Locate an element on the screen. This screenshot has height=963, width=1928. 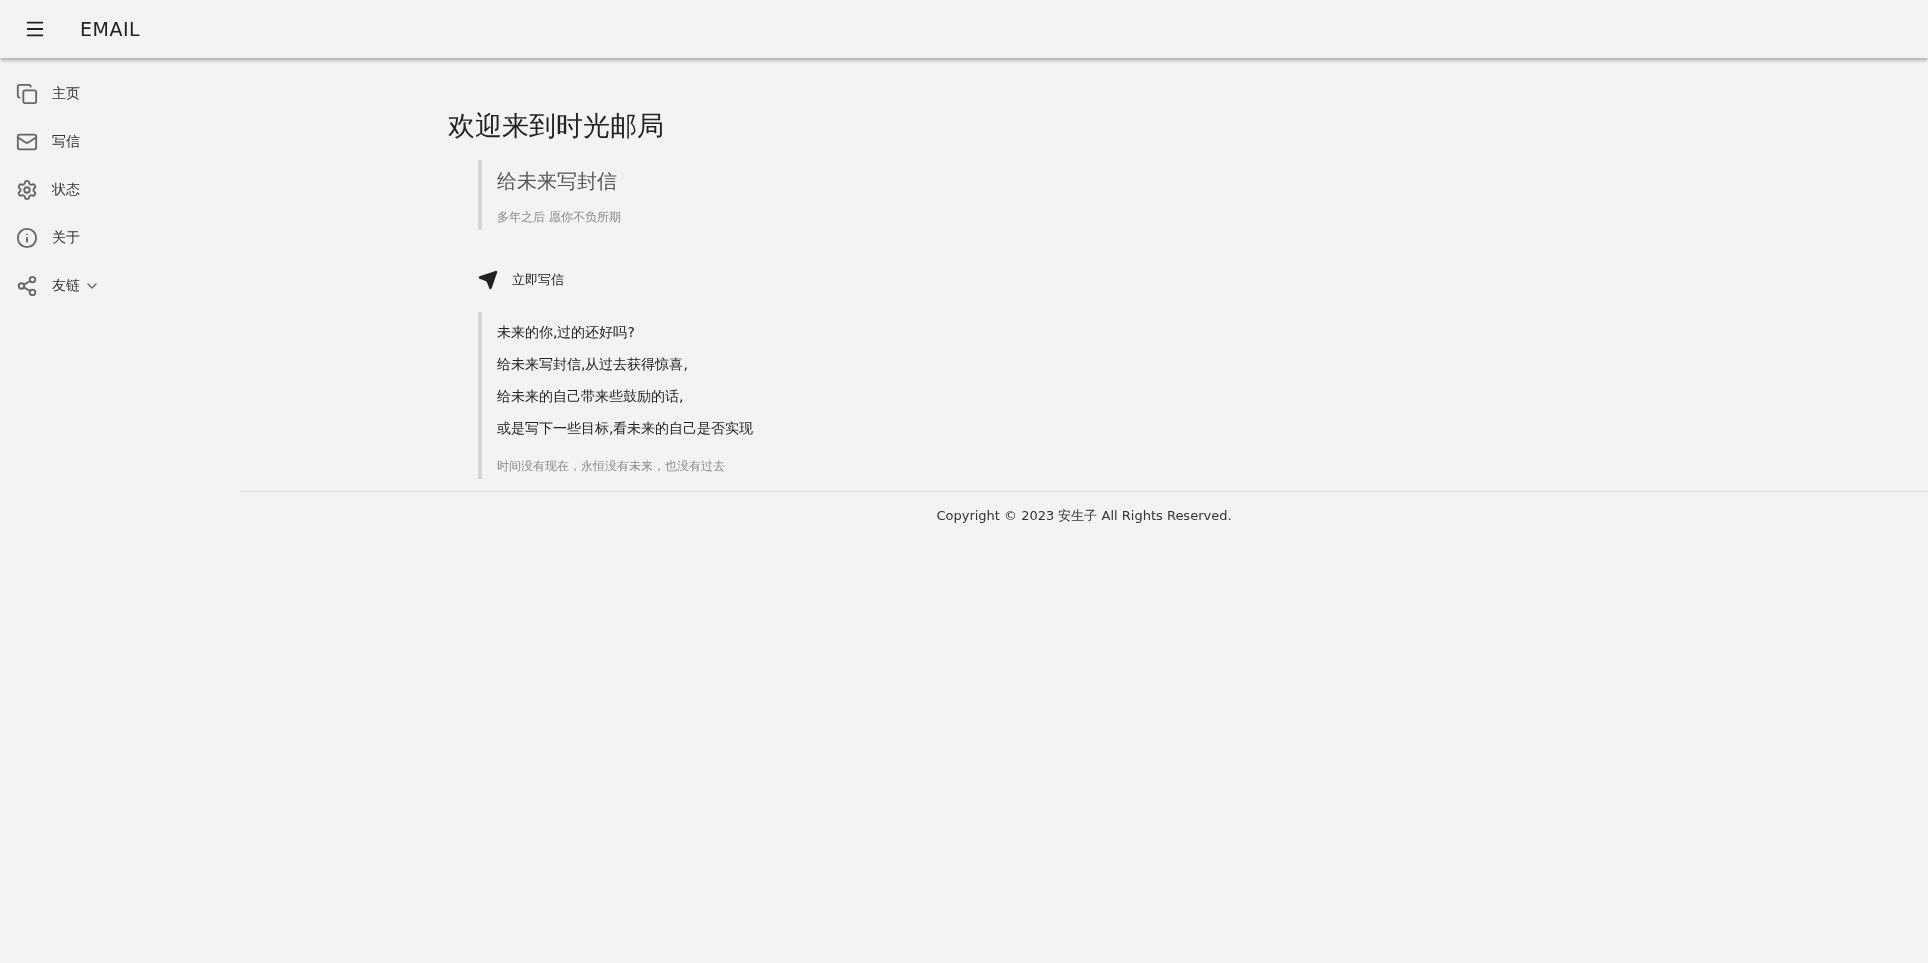
intro-heading: 给未来写封信 is located at coordinates (557, 181).